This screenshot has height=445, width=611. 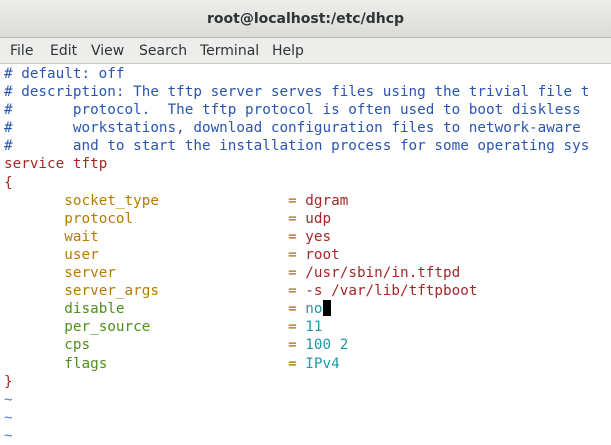 I want to click on setting-line: server = /usr/sbin/in.tftpd, so click(x=307, y=273).